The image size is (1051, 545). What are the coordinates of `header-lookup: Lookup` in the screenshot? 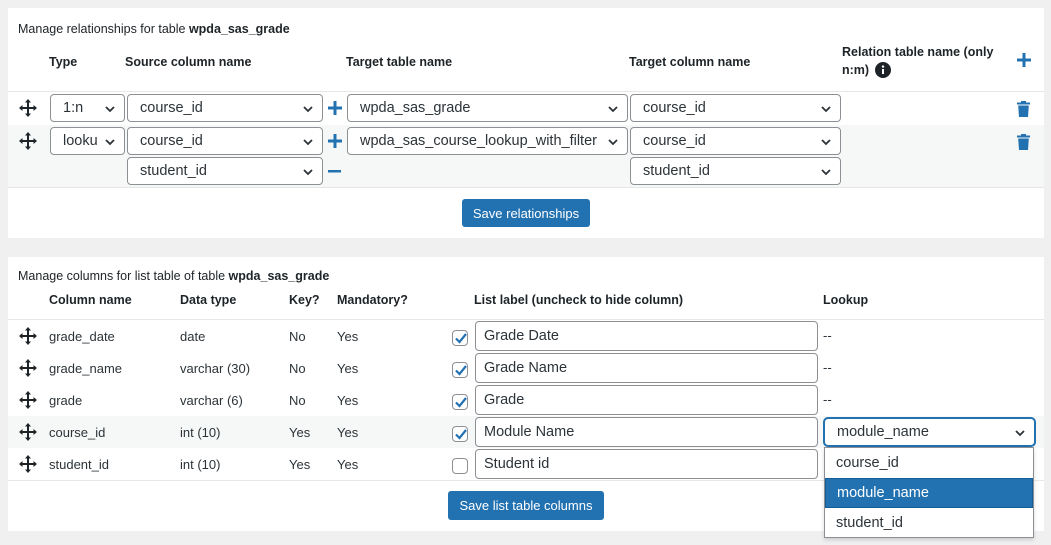 It's located at (846, 300).